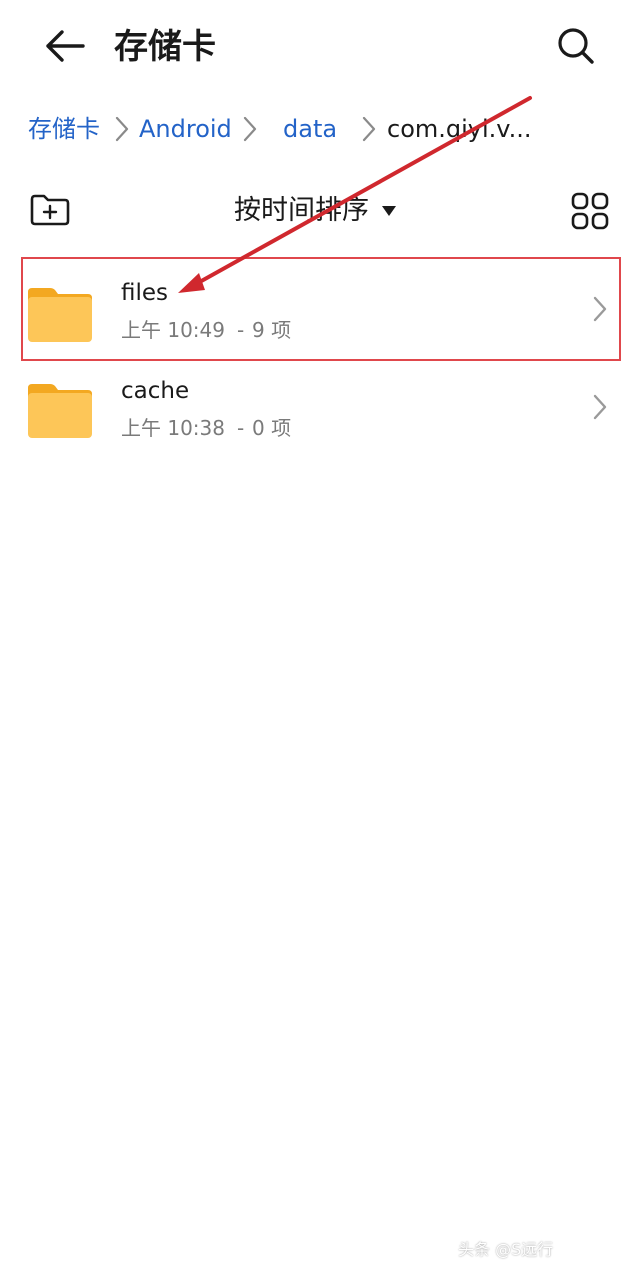 The image size is (640, 1274). I want to click on breadcrumb-item-data: data, so click(310, 129).